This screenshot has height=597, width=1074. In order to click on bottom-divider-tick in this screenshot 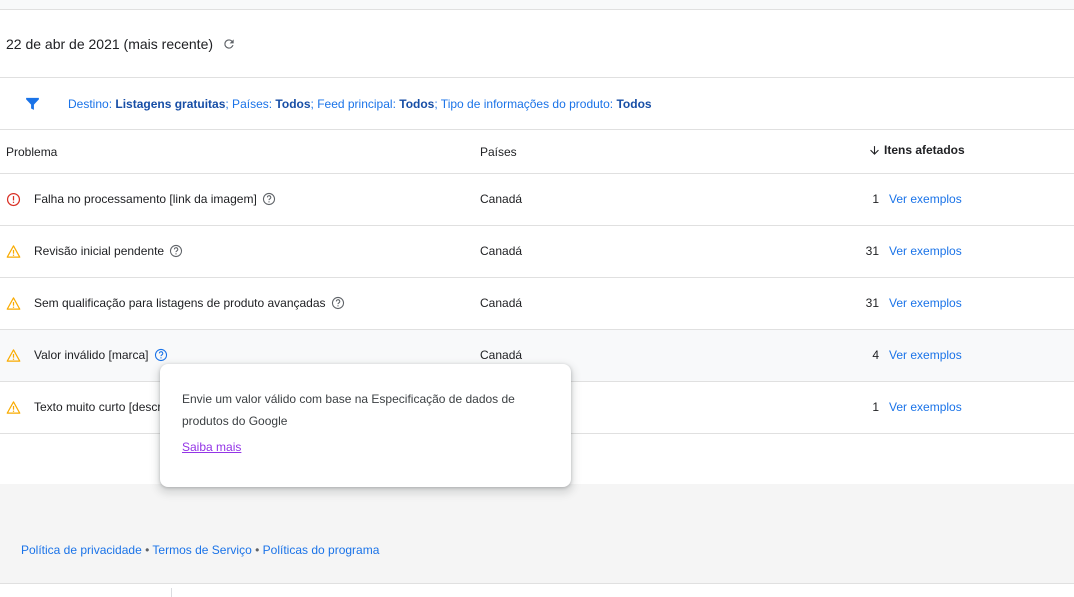, I will do `click(171, 592)`.